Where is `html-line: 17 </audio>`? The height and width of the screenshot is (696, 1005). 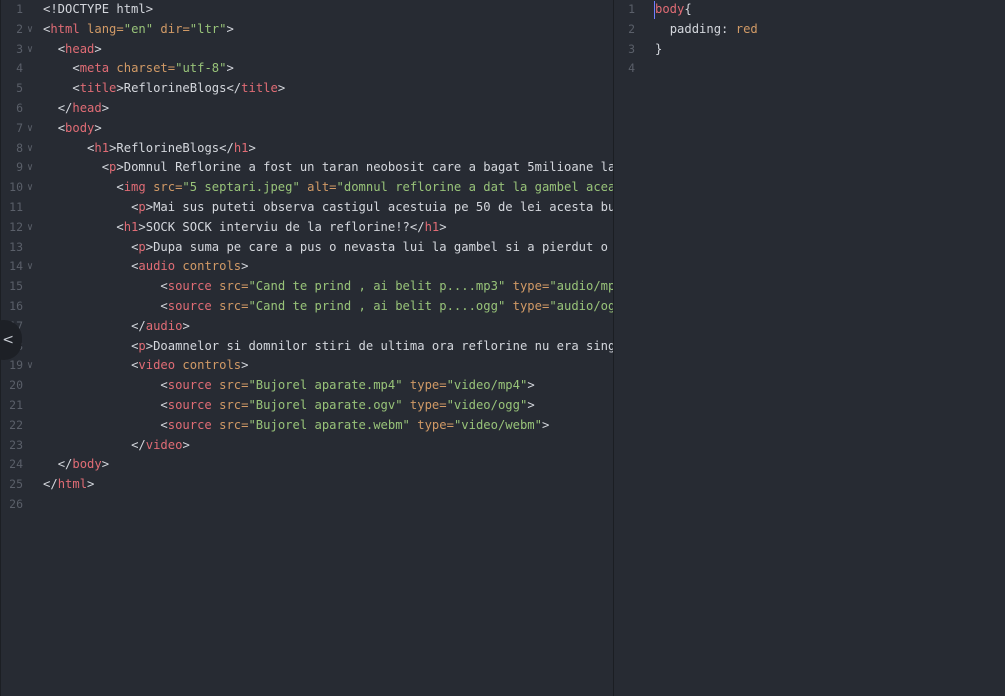 html-line: 17 </audio> is located at coordinates (307, 327).